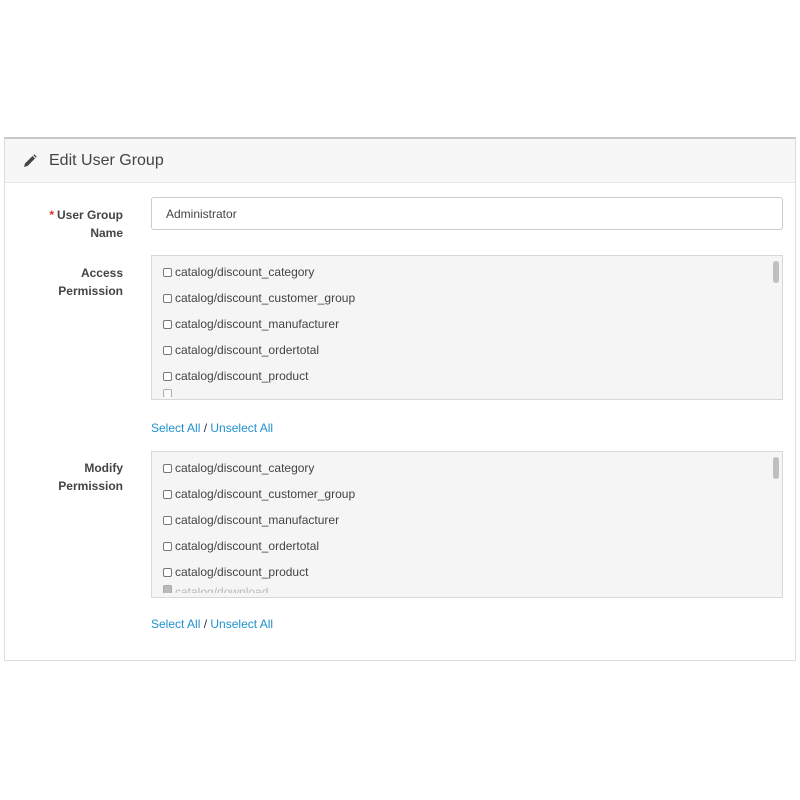  I want to click on required-mark: *, so click(51, 215).